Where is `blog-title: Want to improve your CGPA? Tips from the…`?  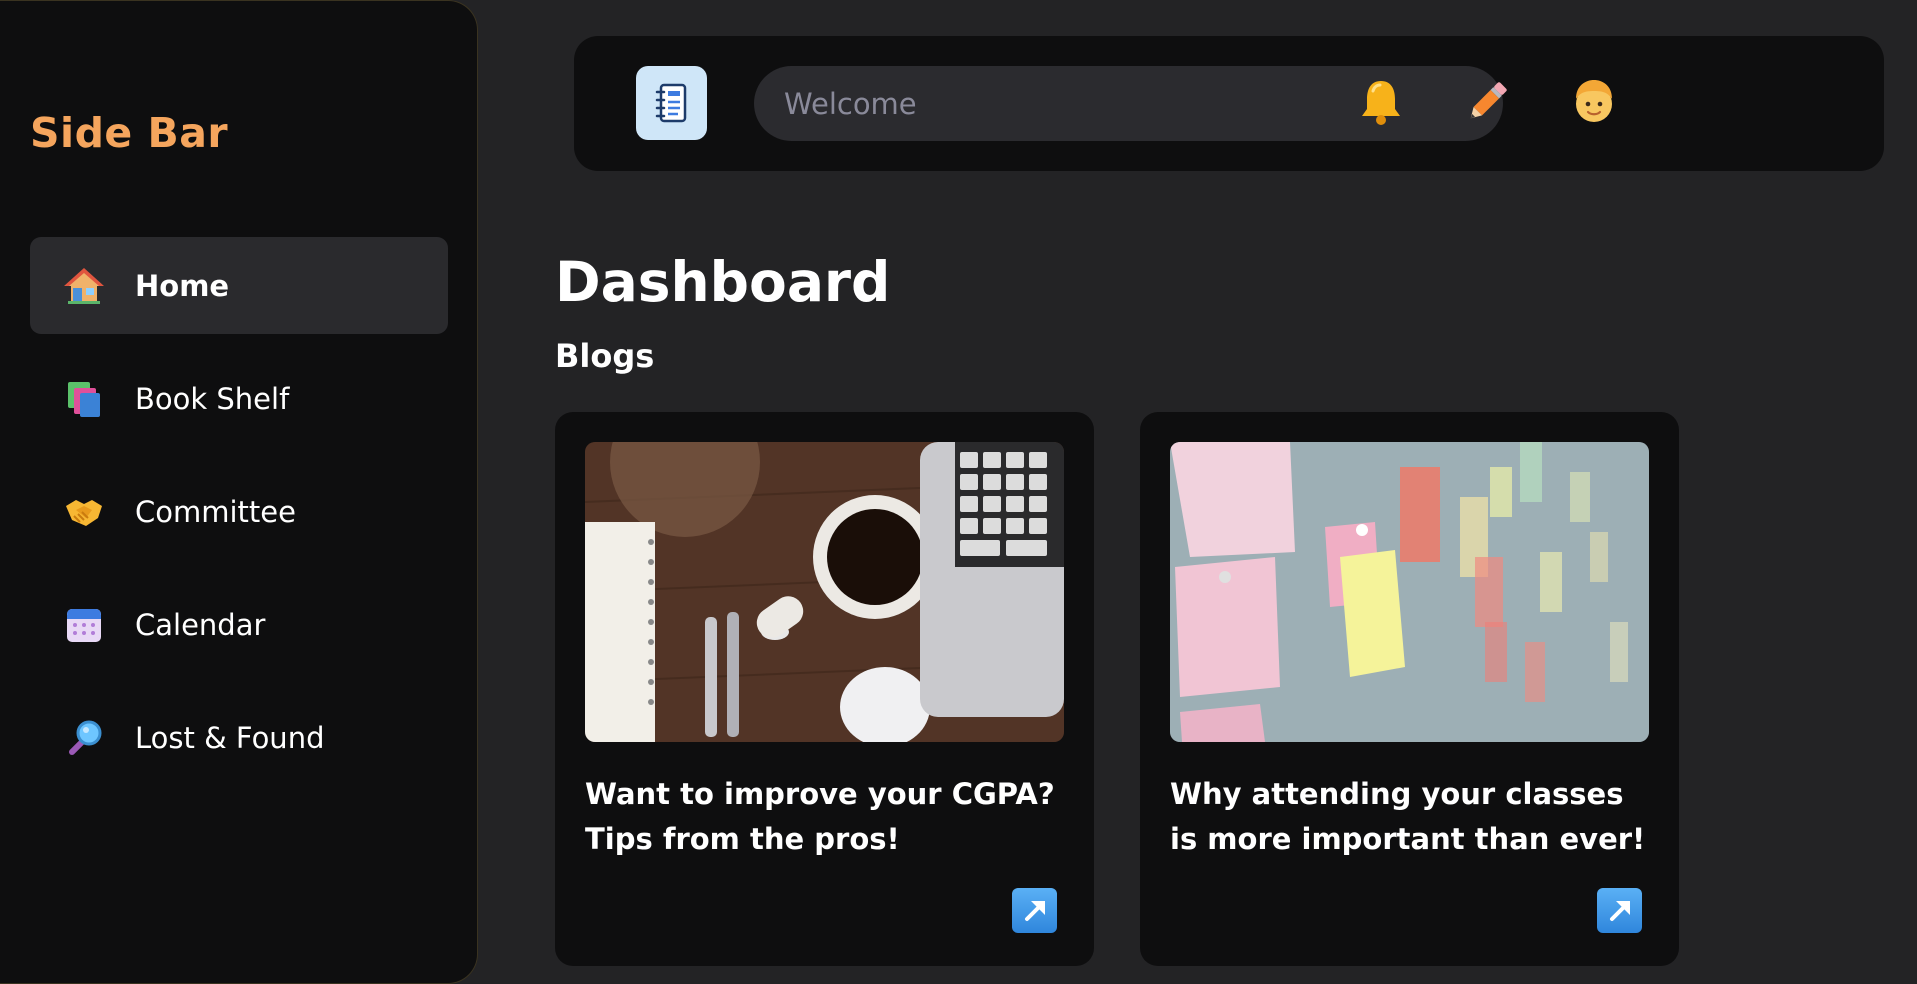 blog-title: Want to improve your CGPA? Tips from the… is located at coordinates (820, 816).